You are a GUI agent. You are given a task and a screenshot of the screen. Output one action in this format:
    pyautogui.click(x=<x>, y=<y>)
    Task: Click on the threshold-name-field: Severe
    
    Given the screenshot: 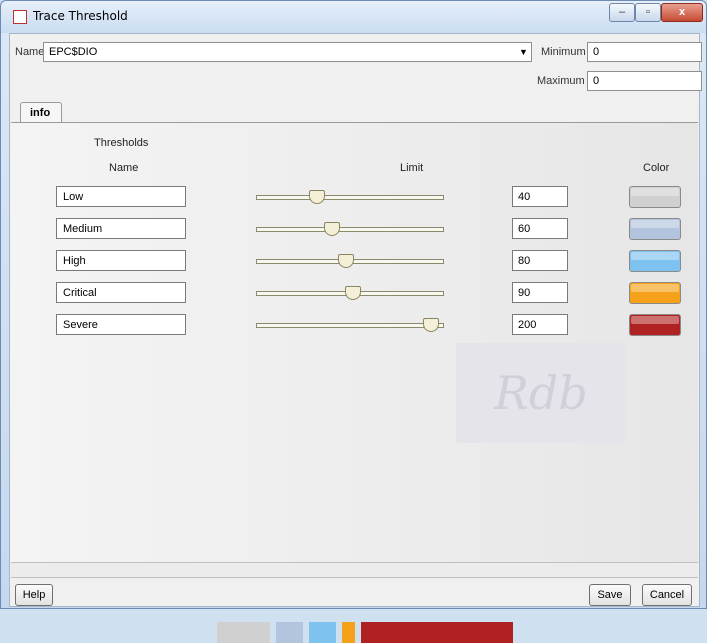 What is the action you would take?
    pyautogui.click(x=121, y=324)
    